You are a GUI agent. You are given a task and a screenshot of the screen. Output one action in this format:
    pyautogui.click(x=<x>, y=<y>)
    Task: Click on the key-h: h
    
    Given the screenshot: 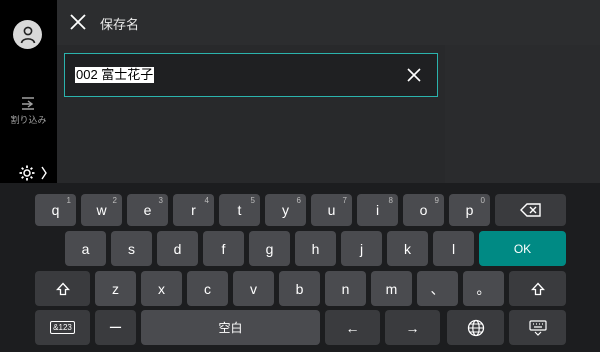 What is the action you would take?
    pyautogui.click(x=315, y=248)
    